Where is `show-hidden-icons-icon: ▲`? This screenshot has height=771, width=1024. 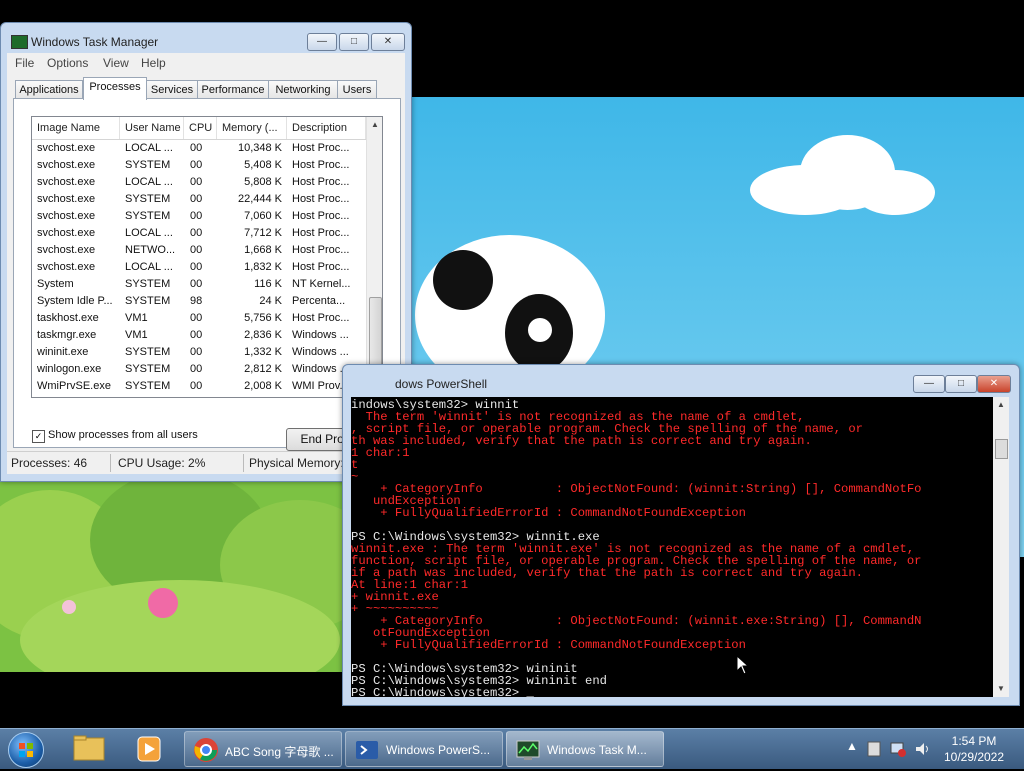
show-hidden-icons-icon: ▲ is located at coordinates (852, 746).